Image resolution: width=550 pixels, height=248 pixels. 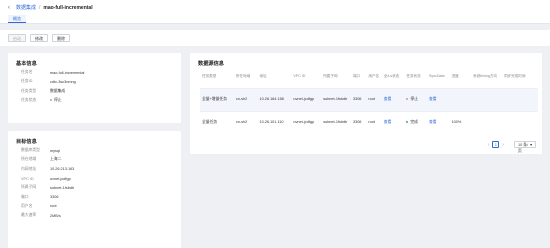 What do you see at coordinates (455, 75) in the screenshot?
I see `column-header: 进度` at bounding box center [455, 75].